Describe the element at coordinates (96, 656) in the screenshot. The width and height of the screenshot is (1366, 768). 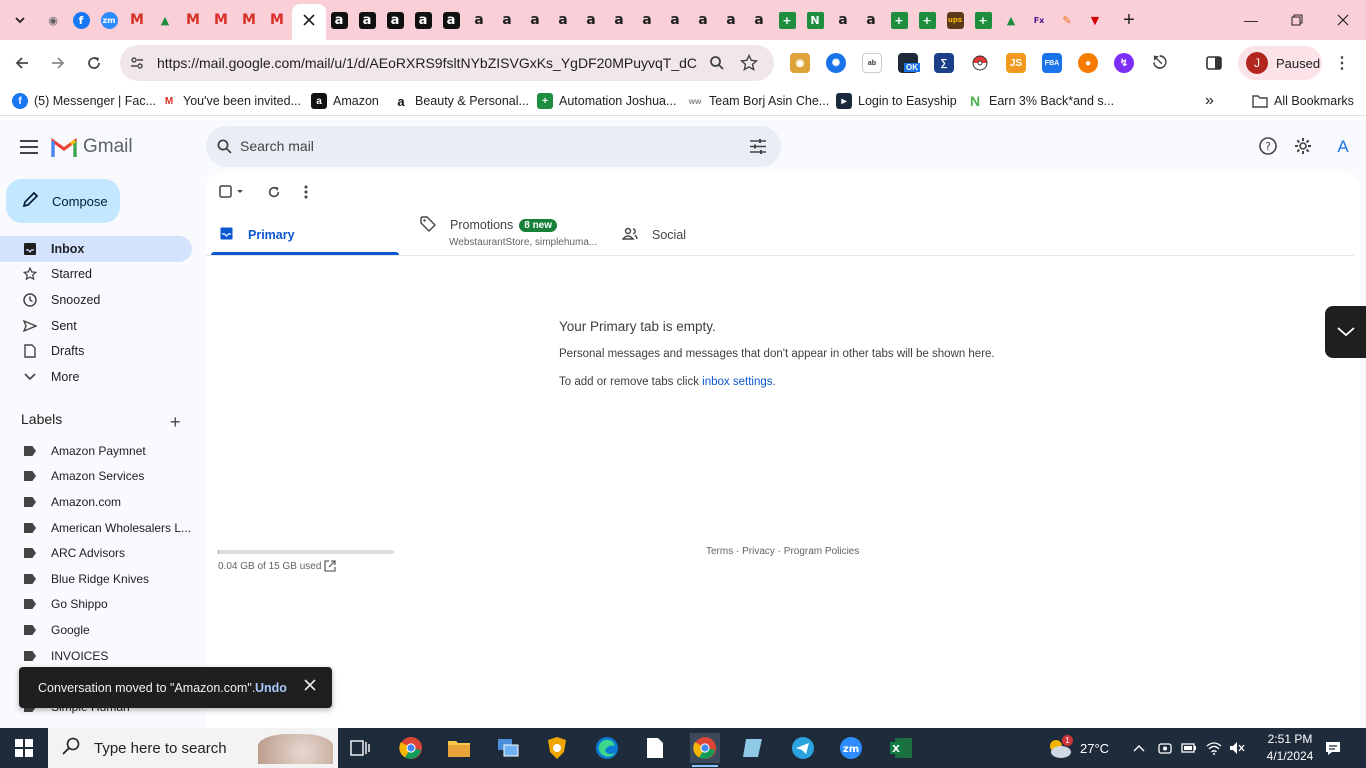
I see `label-item: INVOICES` at that location.